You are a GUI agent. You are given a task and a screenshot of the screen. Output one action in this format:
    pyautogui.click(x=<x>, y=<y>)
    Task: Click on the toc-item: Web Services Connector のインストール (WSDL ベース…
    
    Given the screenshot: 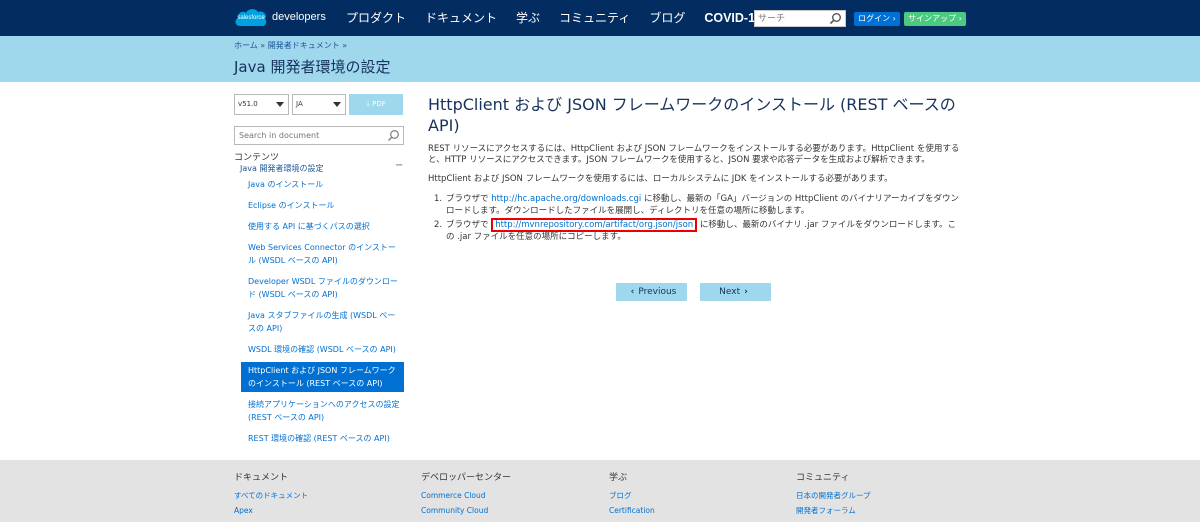 What is the action you would take?
    pyautogui.click(x=322, y=254)
    